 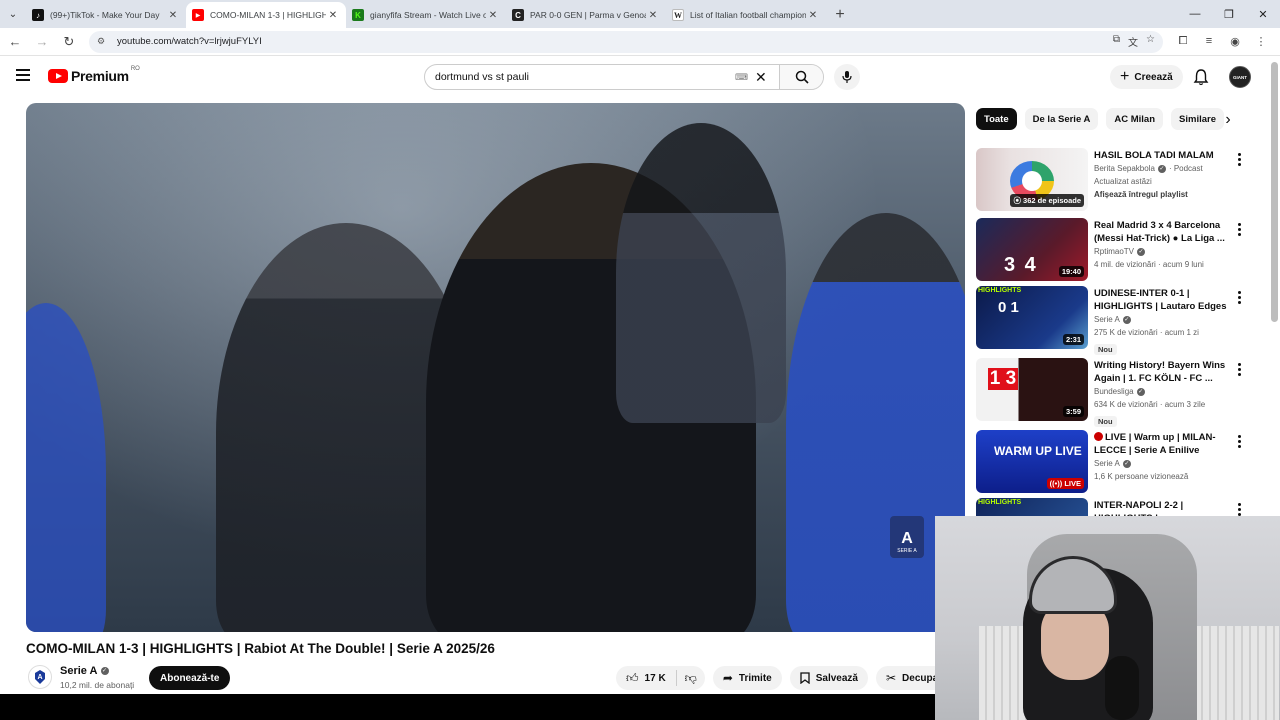 What do you see at coordinates (1038, 451) in the screenshot?
I see `thumbnail-text: WARM UP LIVE` at bounding box center [1038, 451].